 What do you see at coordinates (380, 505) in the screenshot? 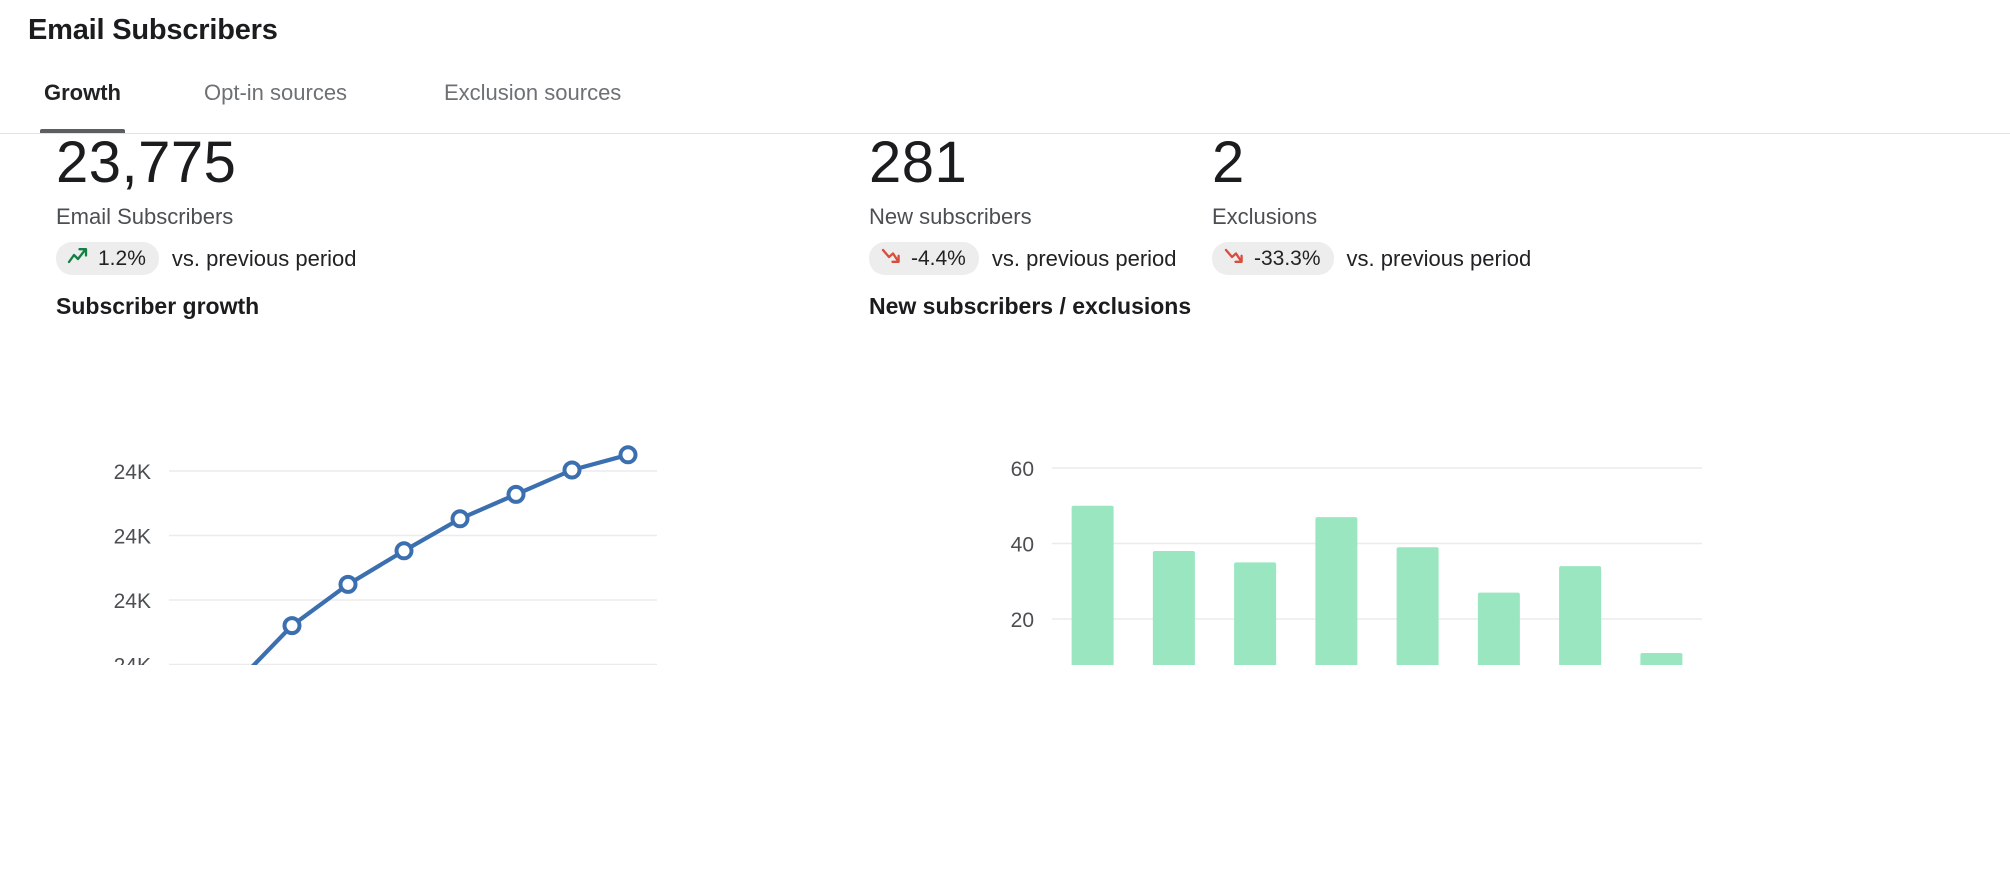
I see `line-chart-subscriber-growth: 24K24K24K24K24KMar 25Mar 27Mar 29Mar 31` at bounding box center [380, 505].